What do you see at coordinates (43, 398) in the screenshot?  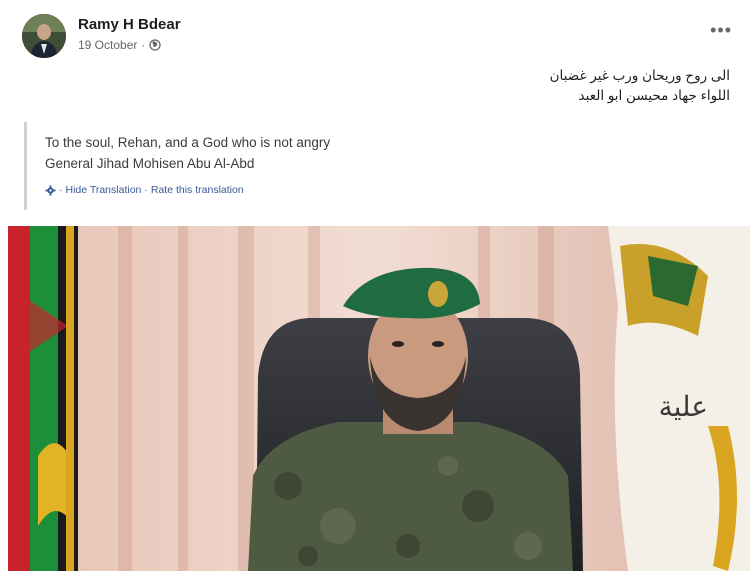 I see `left-flag` at bounding box center [43, 398].